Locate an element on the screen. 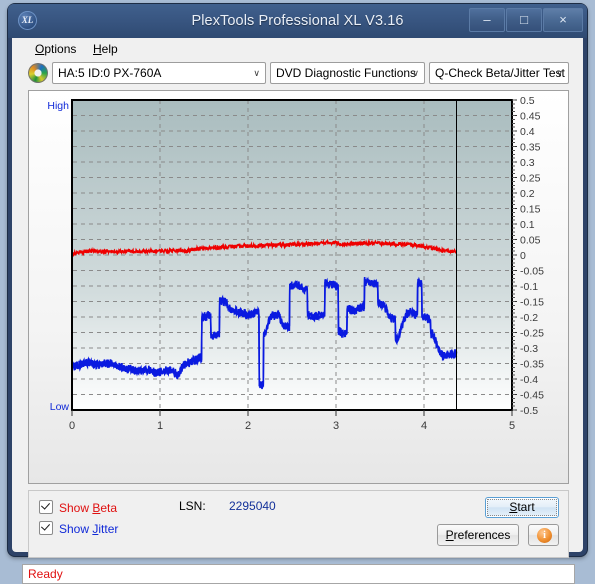 The width and height of the screenshot is (595, 584). x-axis-tick-label: 3 is located at coordinates (336, 426).